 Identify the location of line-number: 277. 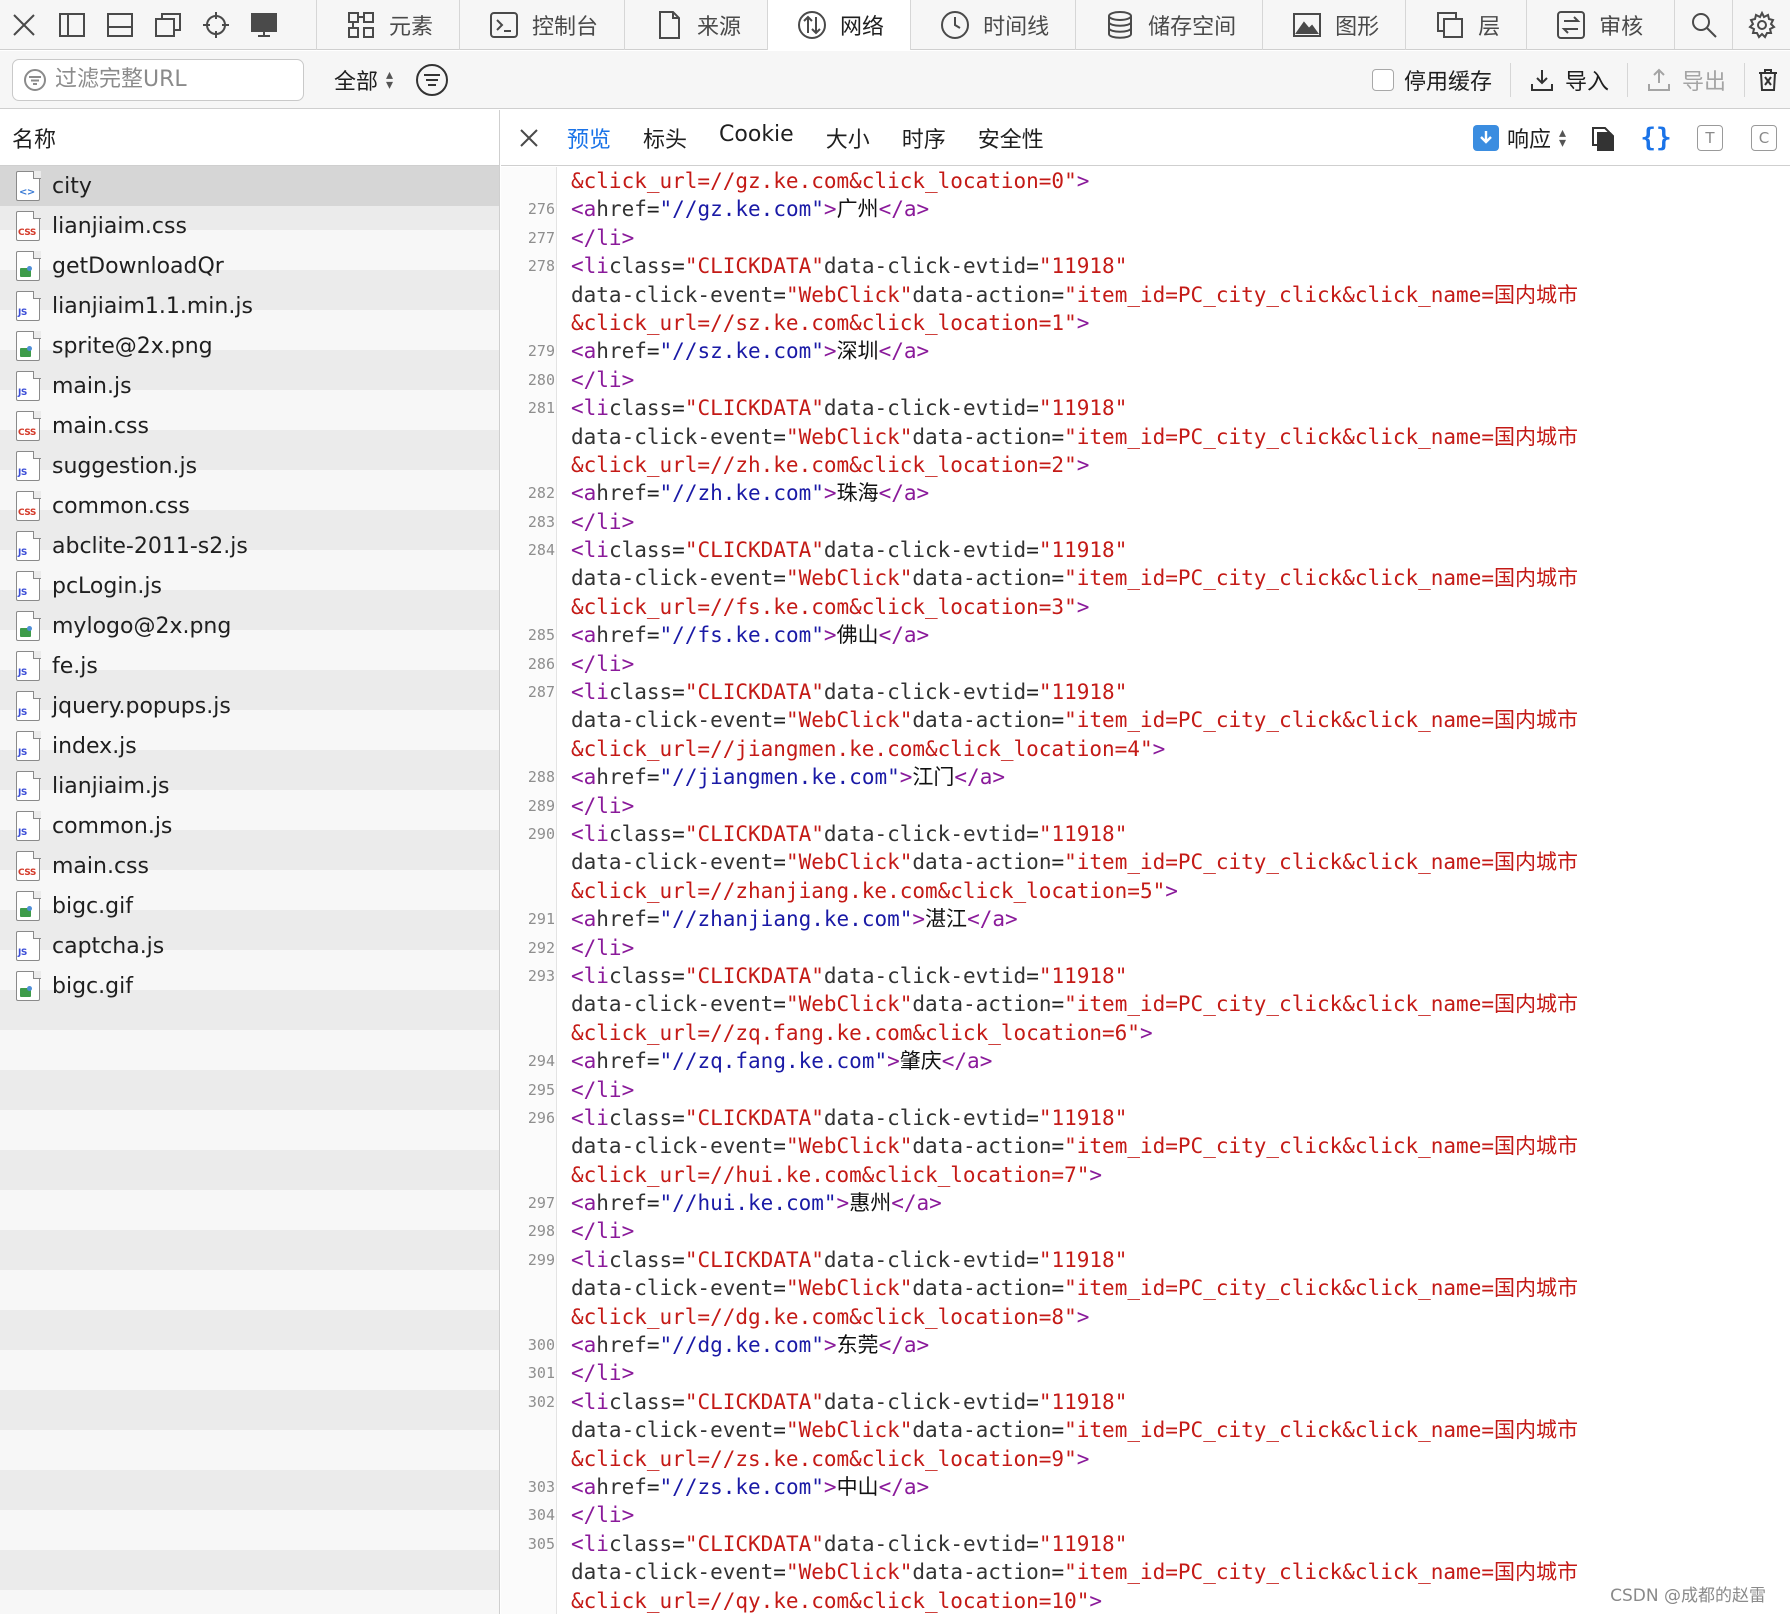
(541, 237).